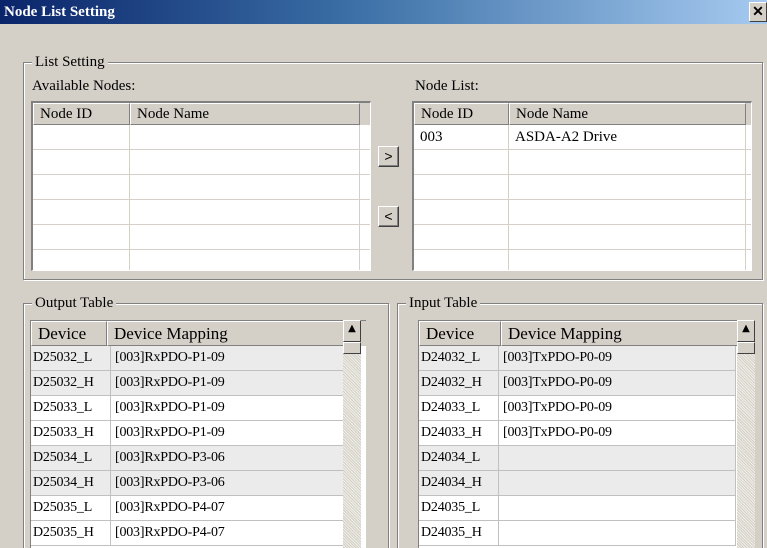 The height and width of the screenshot is (548, 767). Describe the element at coordinates (459, 433) in the screenshot. I see `device-cell: D24033_H` at that location.